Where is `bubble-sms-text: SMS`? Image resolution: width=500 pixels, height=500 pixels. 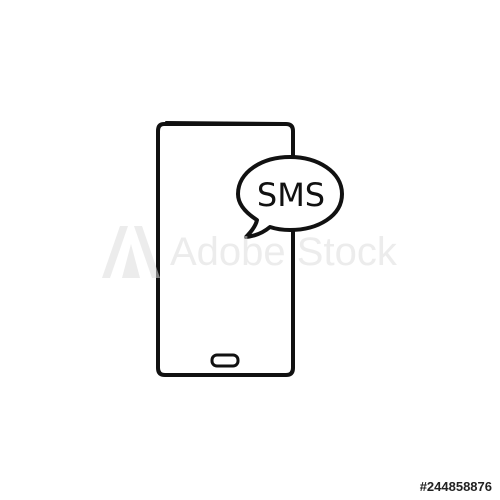 bubble-sms-text: SMS is located at coordinates (291, 195).